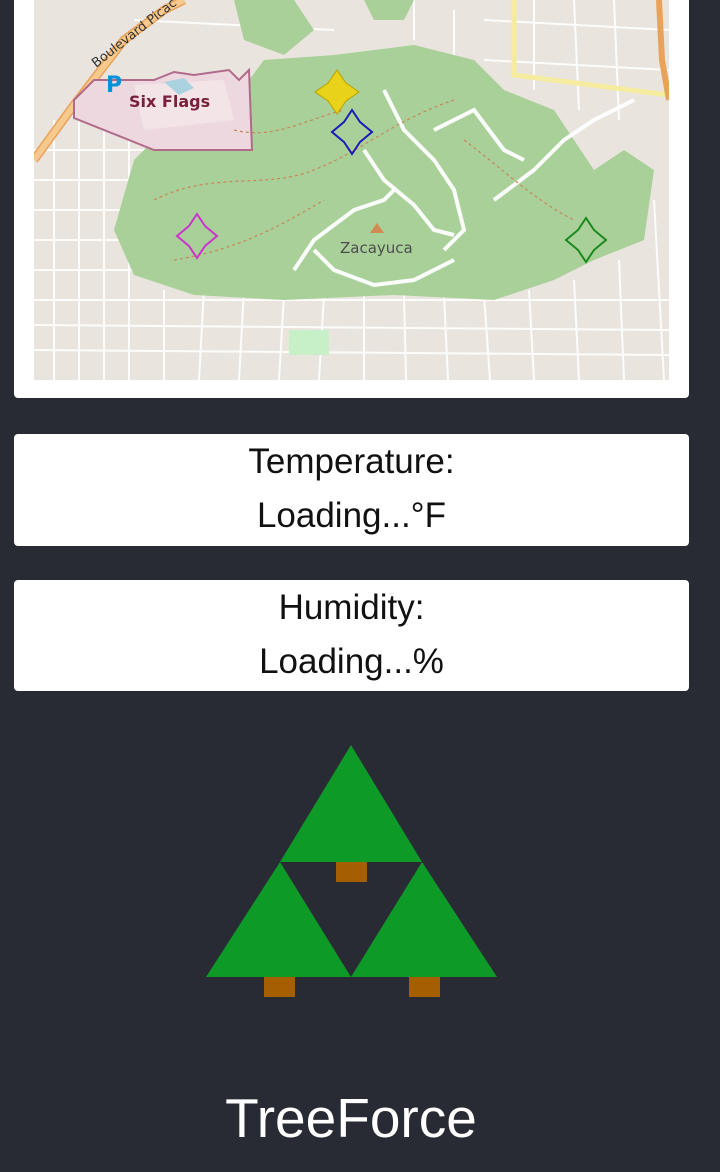 Image resolution: width=720 pixels, height=1172 pixels. I want to click on humidity-value: Loading...%, so click(351, 661).